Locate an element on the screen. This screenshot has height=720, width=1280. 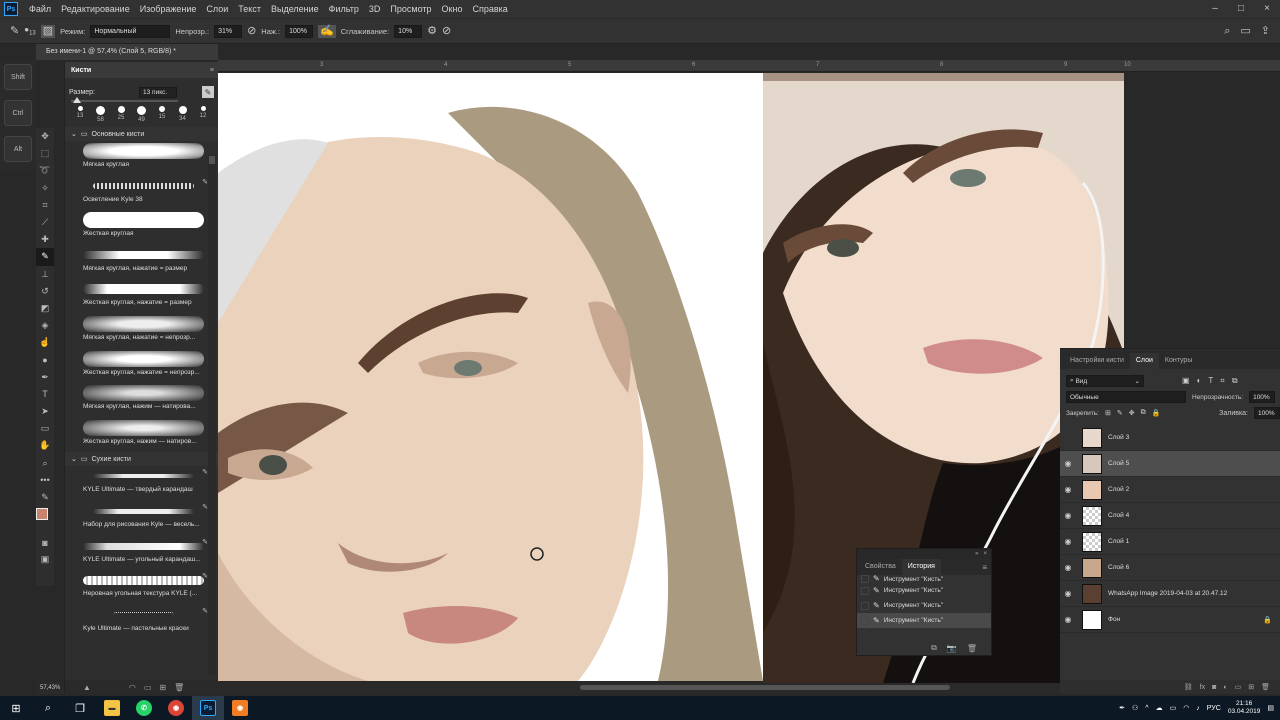
add-mask-icon: ◙ is located at coordinates (1214, 687).